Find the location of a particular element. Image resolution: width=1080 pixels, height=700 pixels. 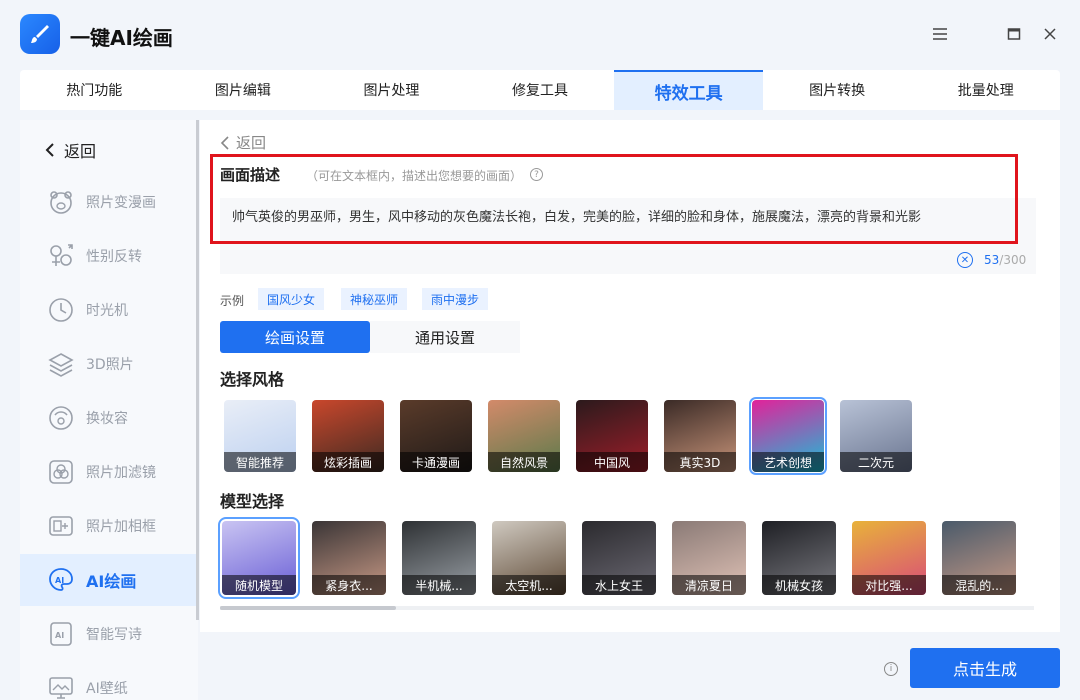

sidebar-item-label: 照片加相框 is located at coordinates (121, 527).